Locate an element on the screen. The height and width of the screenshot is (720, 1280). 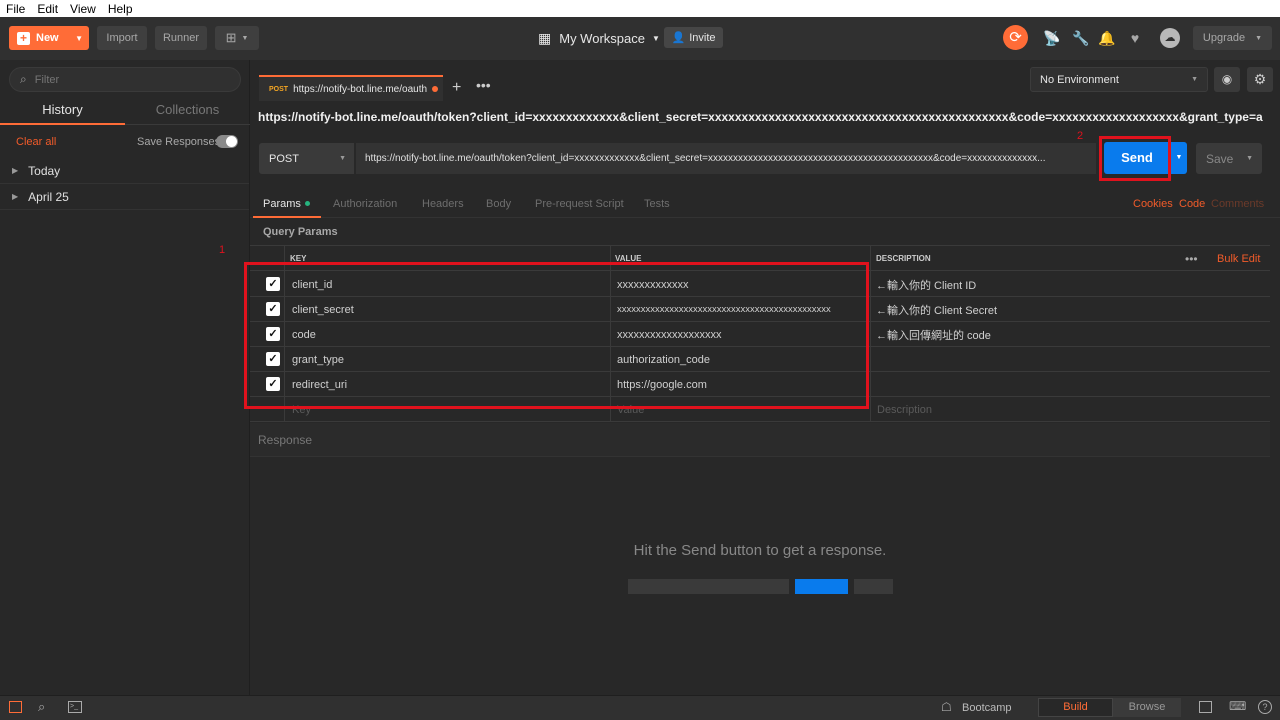
environment-label: No Environment is located at coordinates (1079, 79).